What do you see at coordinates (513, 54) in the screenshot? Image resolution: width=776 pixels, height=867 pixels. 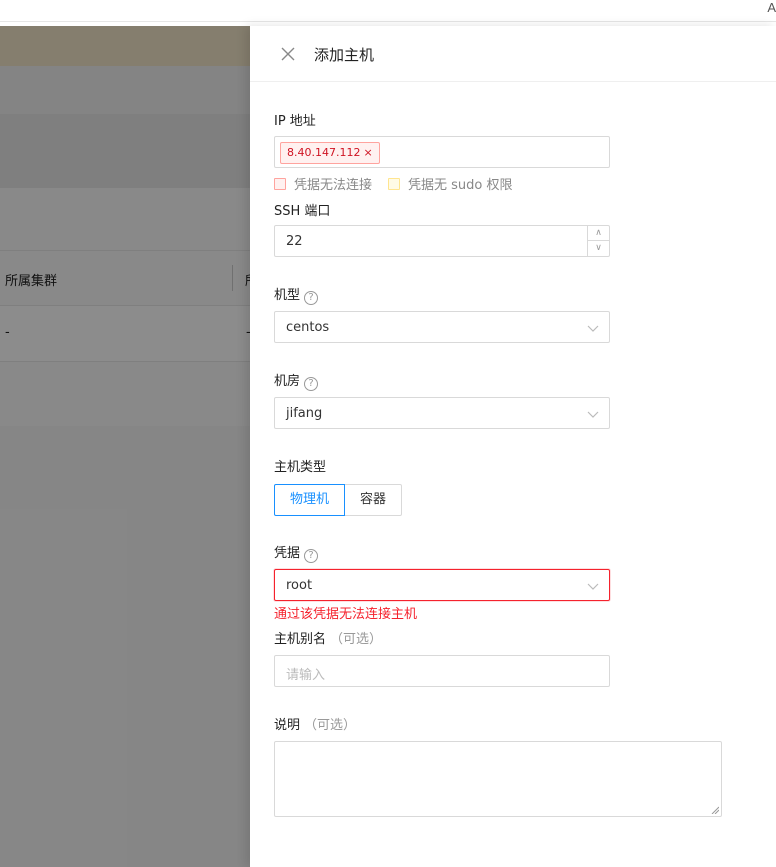 I see `drawer-header: 添加主机` at bounding box center [513, 54].